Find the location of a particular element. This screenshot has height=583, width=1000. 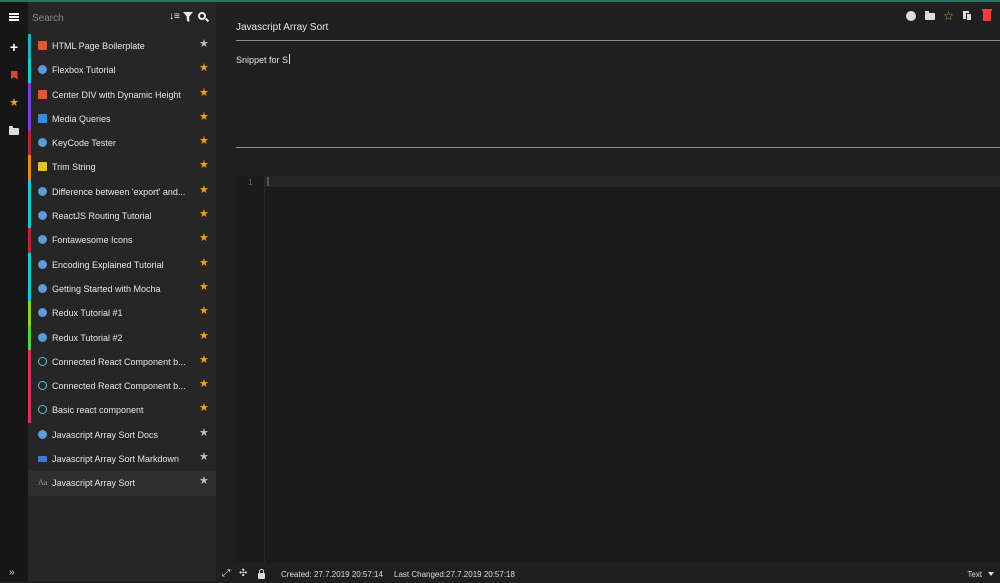

lock-icon is located at coordinates (261, 574).